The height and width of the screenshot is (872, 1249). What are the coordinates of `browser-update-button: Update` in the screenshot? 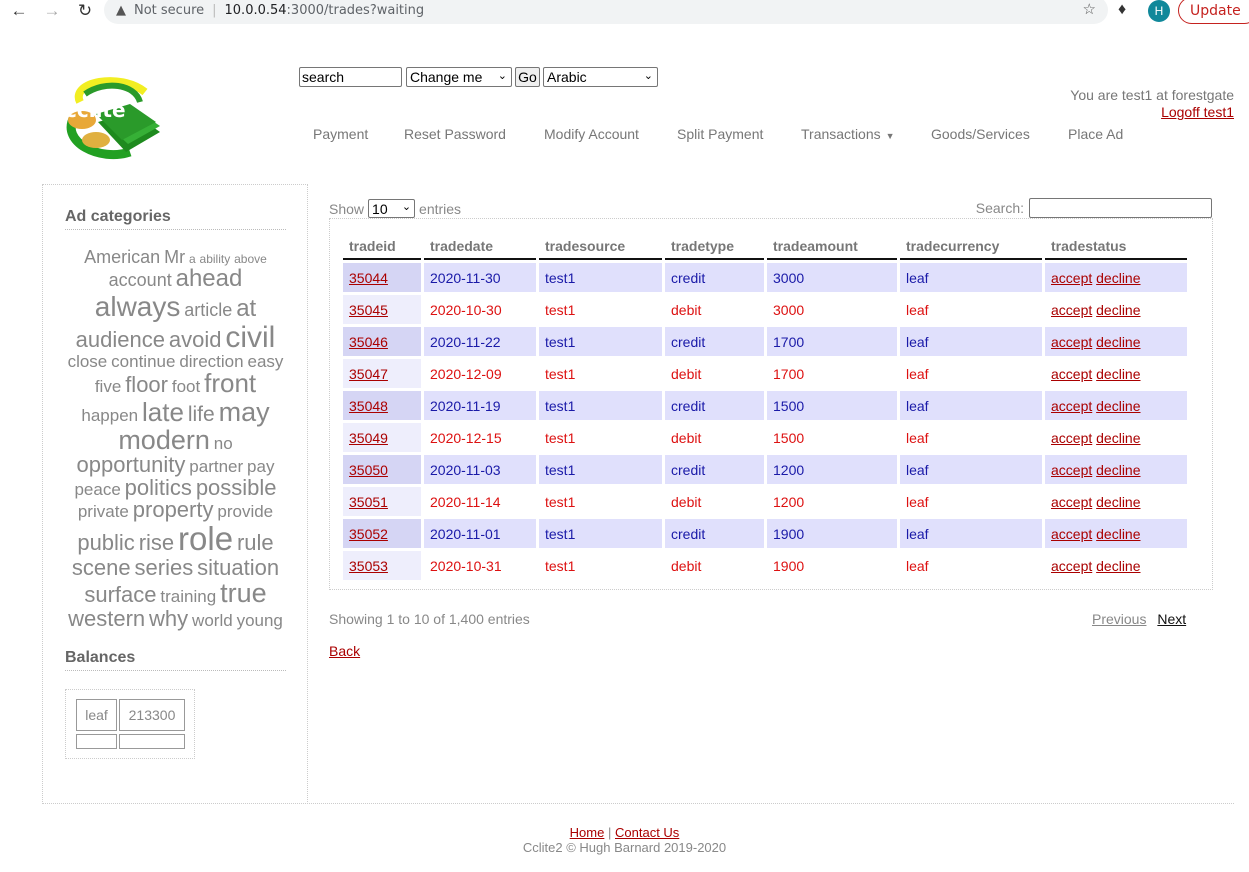 It's located at (1213, 12).